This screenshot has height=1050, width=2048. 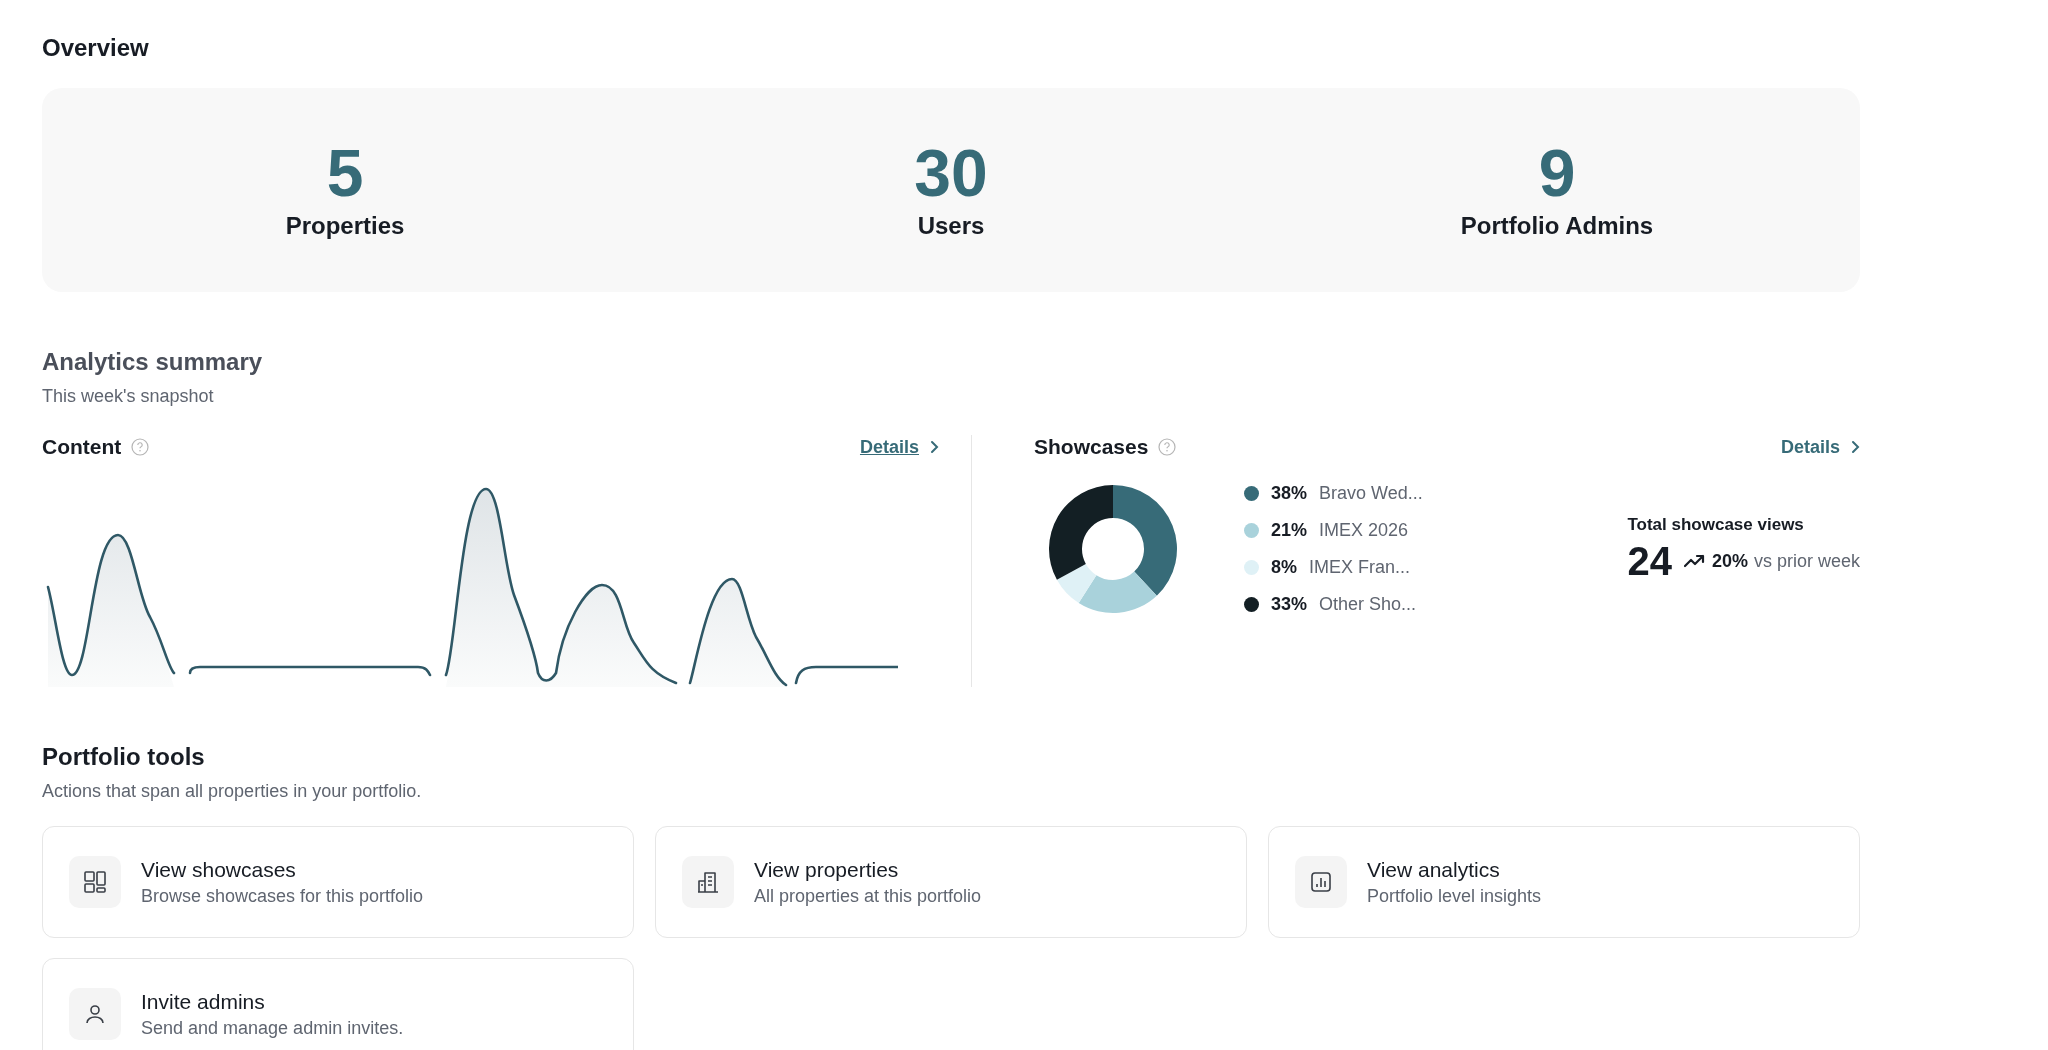 I want to click on stat-value: 30, so click(x=951, y=173).